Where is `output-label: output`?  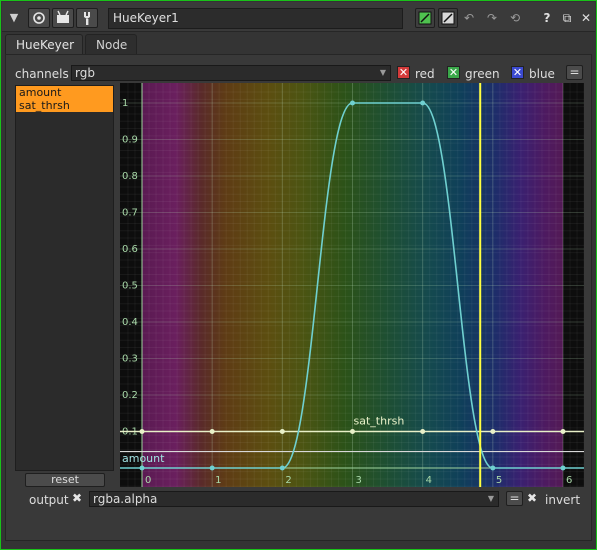 output-label: output is located at coordinates (49, 500).